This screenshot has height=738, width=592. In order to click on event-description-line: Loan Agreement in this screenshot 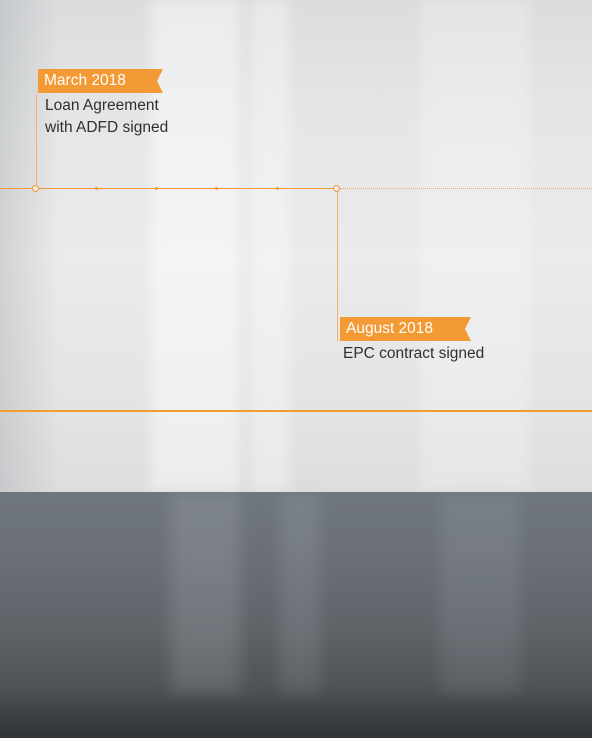, I will do `click(102, 105)`.